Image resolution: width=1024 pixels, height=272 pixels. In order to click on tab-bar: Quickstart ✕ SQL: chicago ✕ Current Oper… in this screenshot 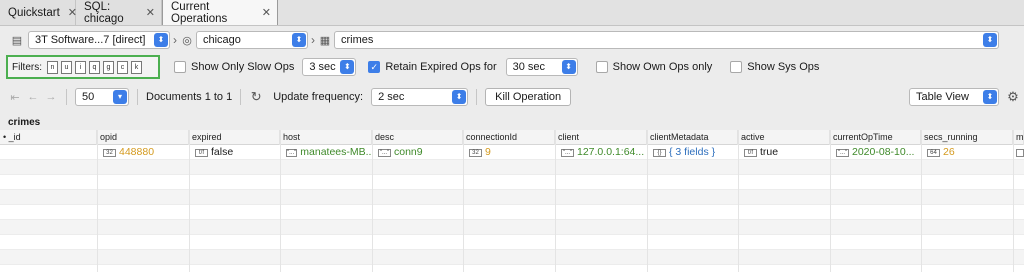, I will do `click(512, 13)`.